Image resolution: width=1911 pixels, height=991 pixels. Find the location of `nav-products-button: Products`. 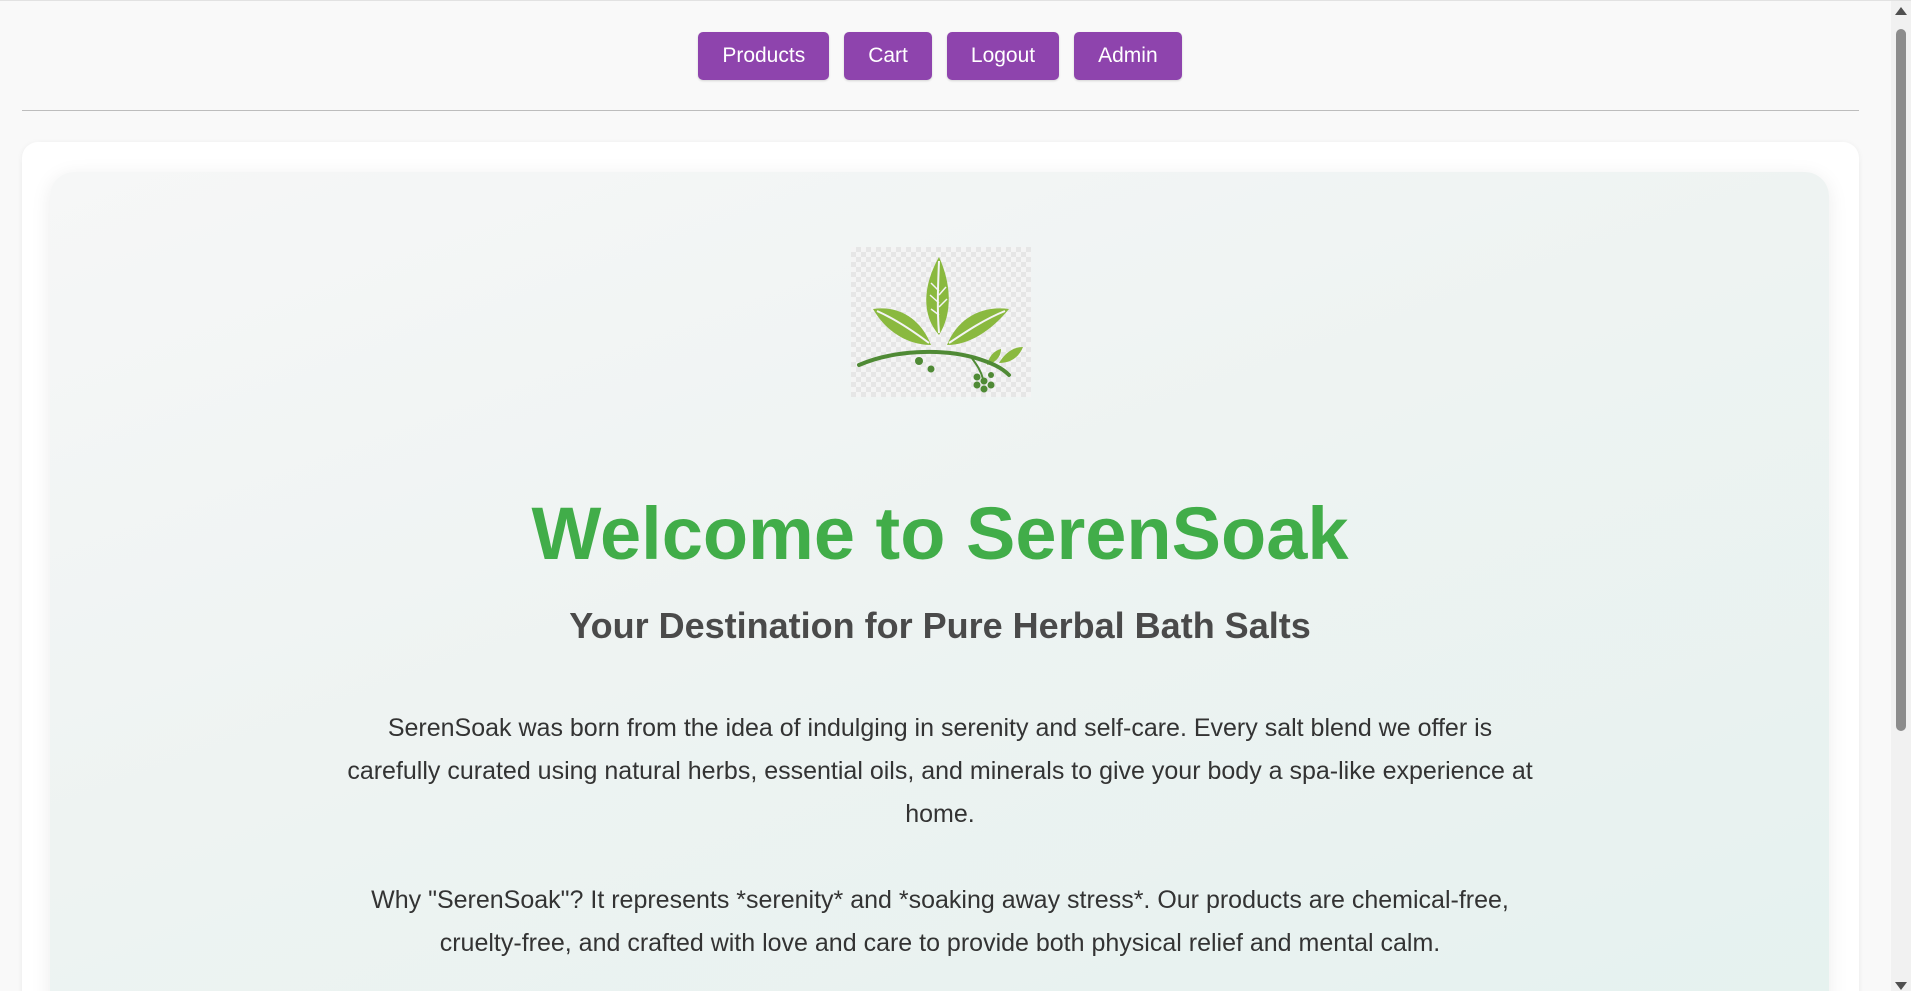

nav-products-button: Products is located at coordinates (764, 56).